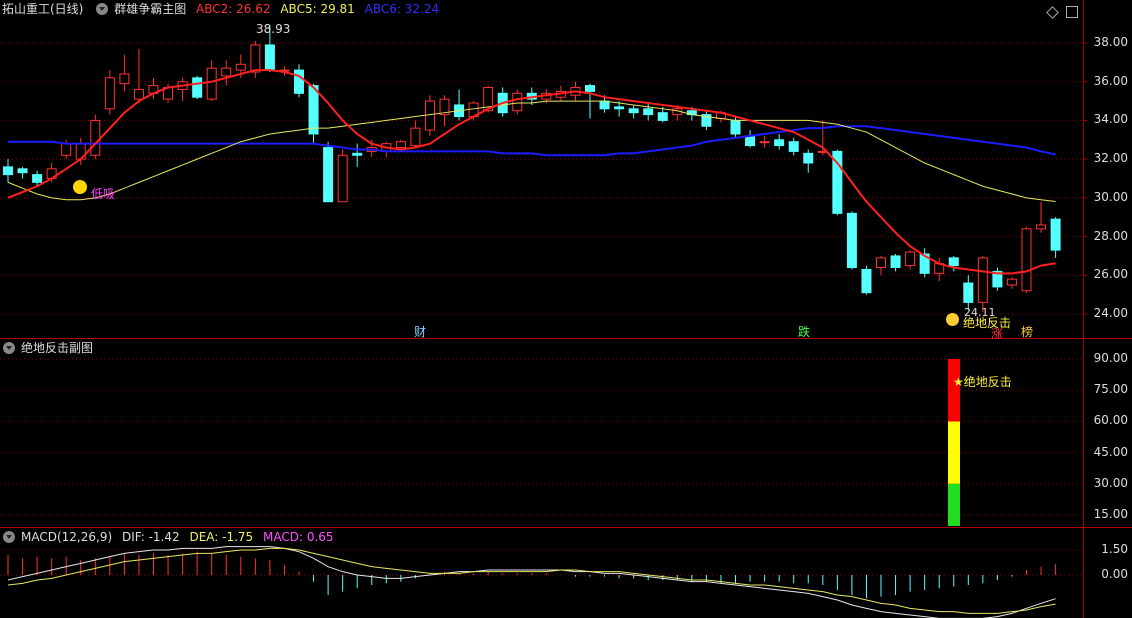 Image resolution: width=1132 pixels, height=618 pixels. What do you see at coordinates (1110, 235) in the screenshot?
I see `main-axis-tick: 28.00` at bounding box center [1110, 235].